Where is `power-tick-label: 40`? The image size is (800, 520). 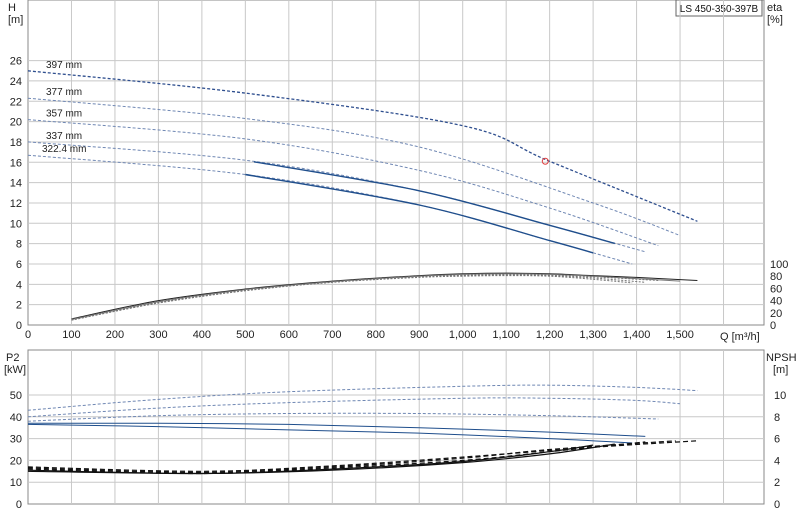 power-tick-label: 40 is located at coordinates (16, 418).